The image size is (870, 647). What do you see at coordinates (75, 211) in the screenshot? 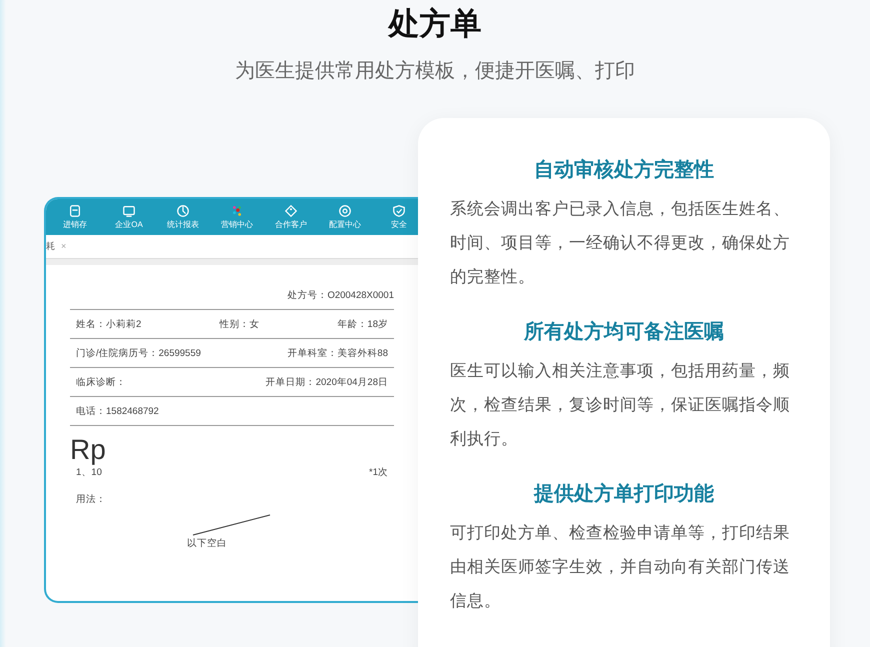
I see `box-icon` at bounding box center [75, 211].